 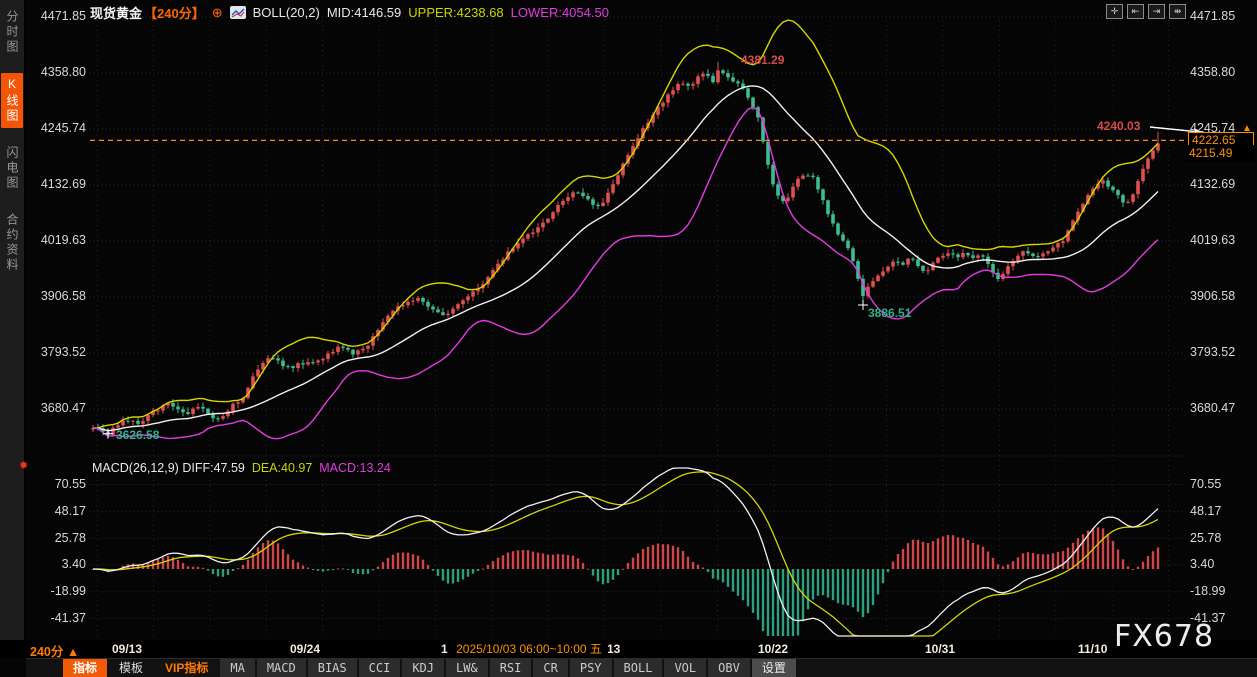 I want to click on macd-axis-label-left: -18.99, so click(x=68, y=591).